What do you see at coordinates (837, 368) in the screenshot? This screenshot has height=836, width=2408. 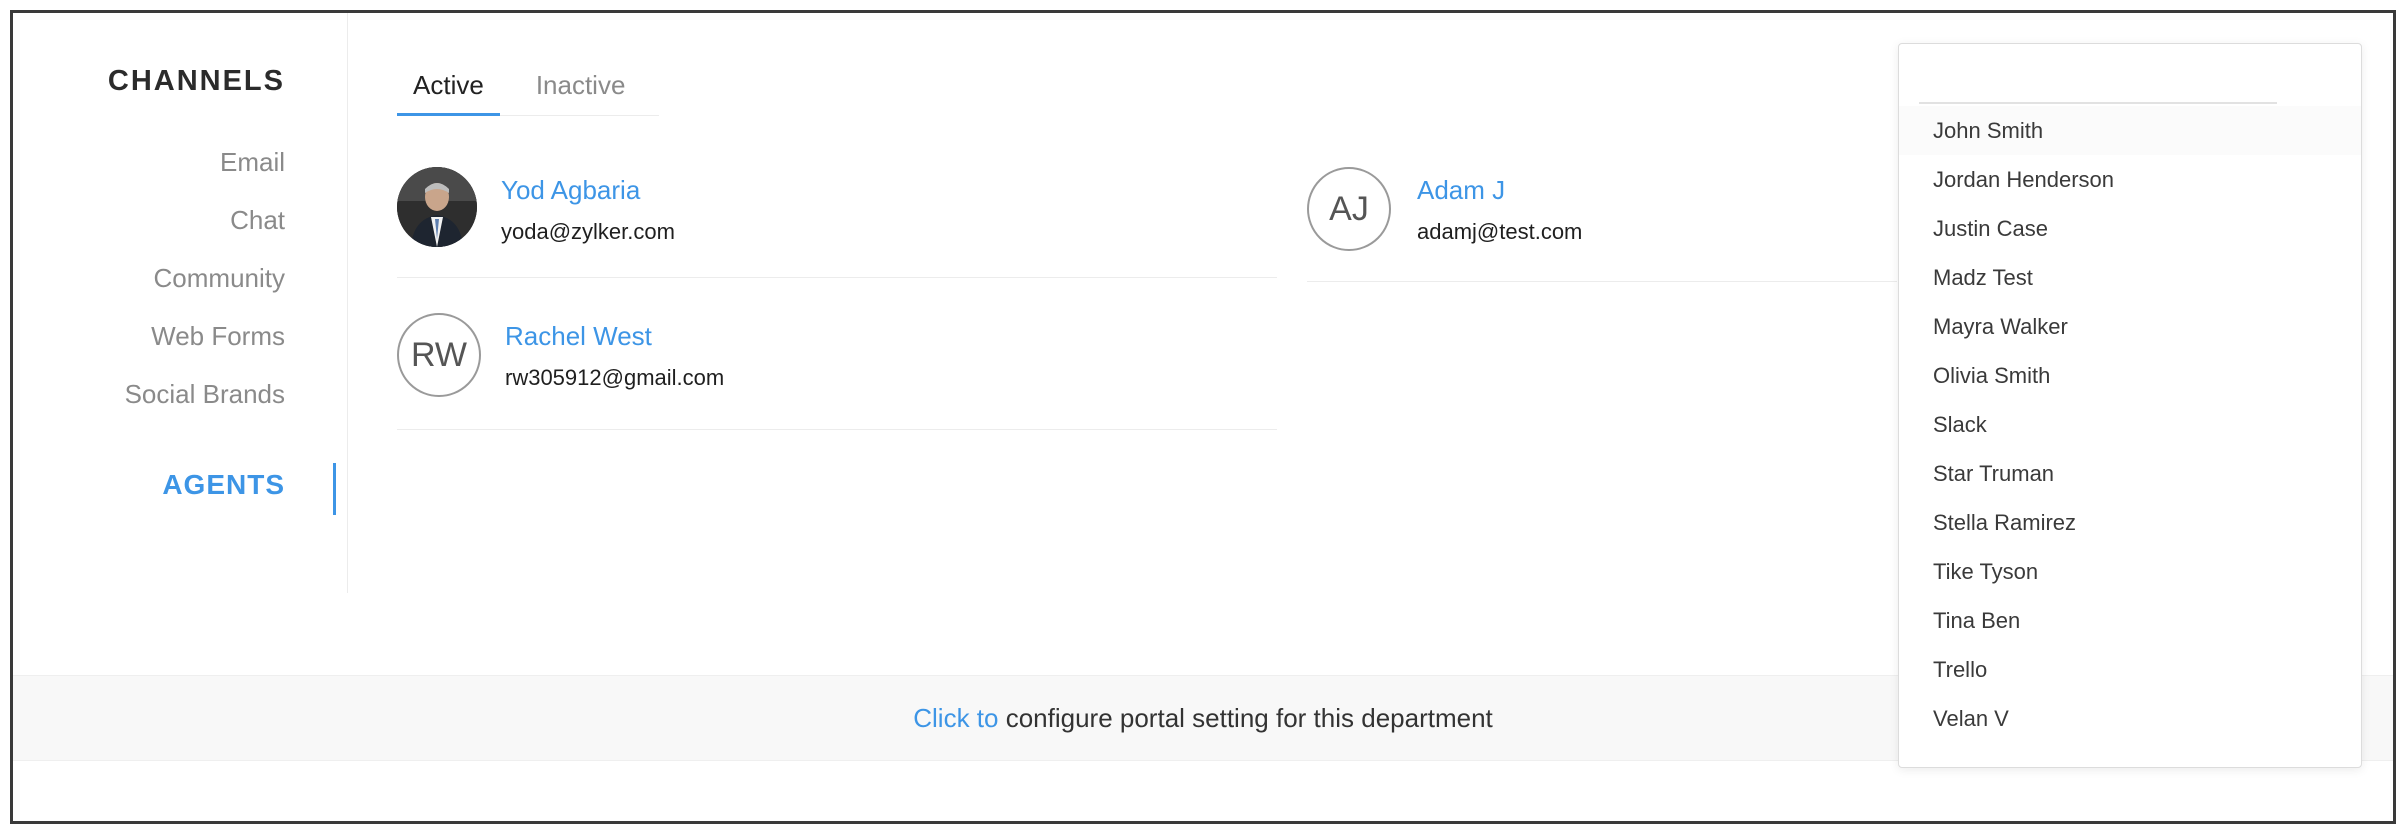 I see `agent-card: RW Rachel West rw305912@gmail.com` at bounding box center [837, 368].